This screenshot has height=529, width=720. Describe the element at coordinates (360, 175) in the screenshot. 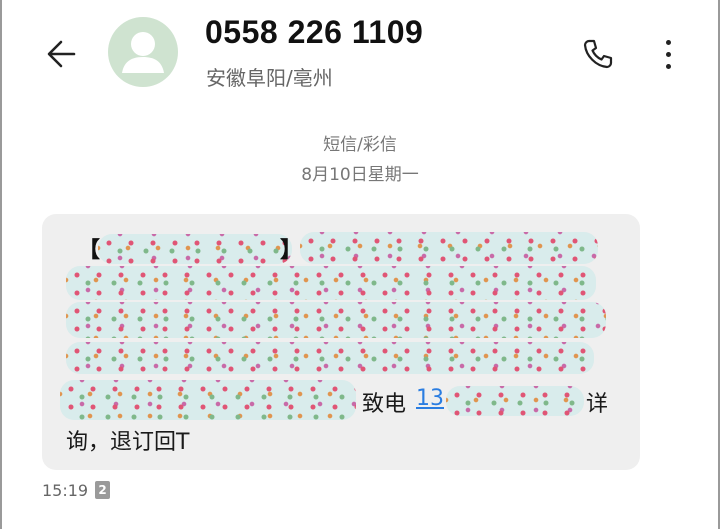

I see `message-date: 8月10日星期一` at that location.